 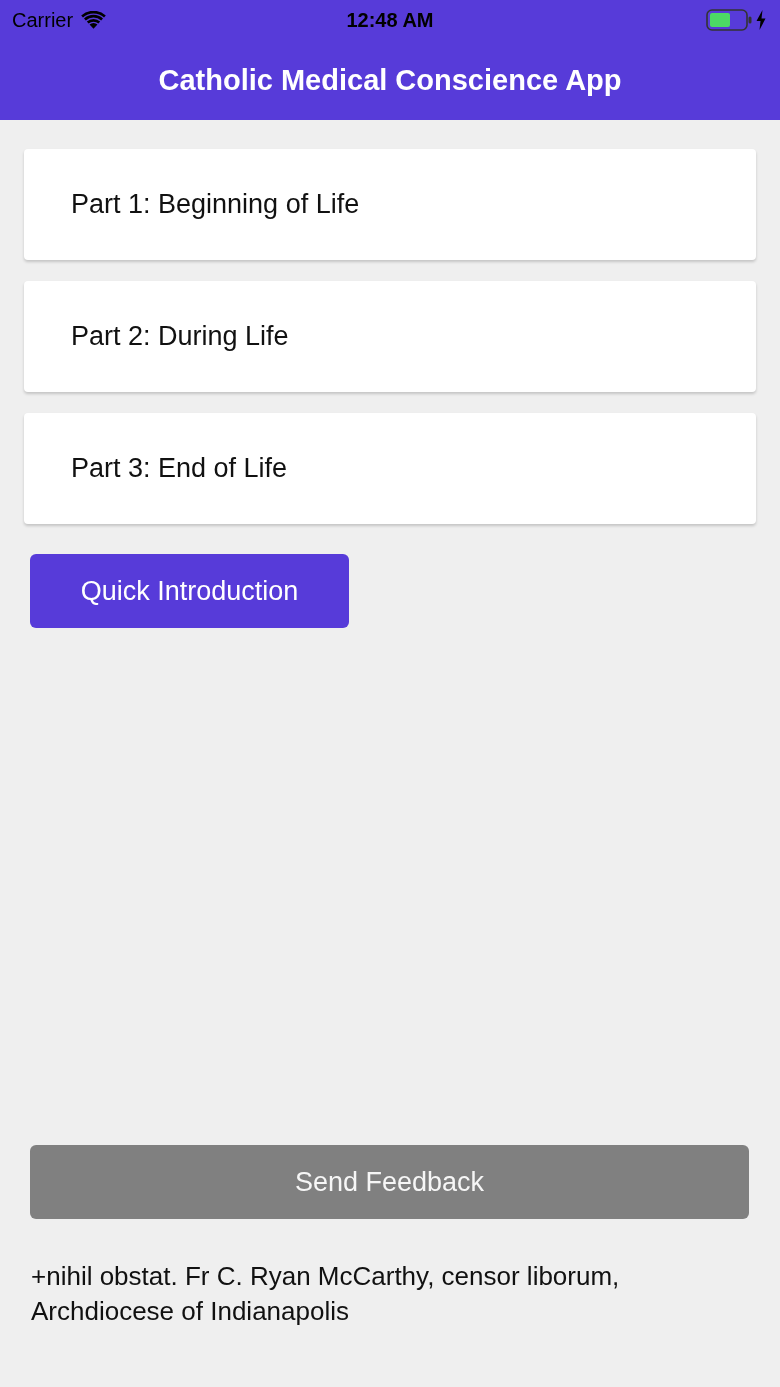 What do you see at coordinates (390, 204) in the screenshot?
I see `section-card: Part 1: Beginning of Life` at bounding box center [390, 204].